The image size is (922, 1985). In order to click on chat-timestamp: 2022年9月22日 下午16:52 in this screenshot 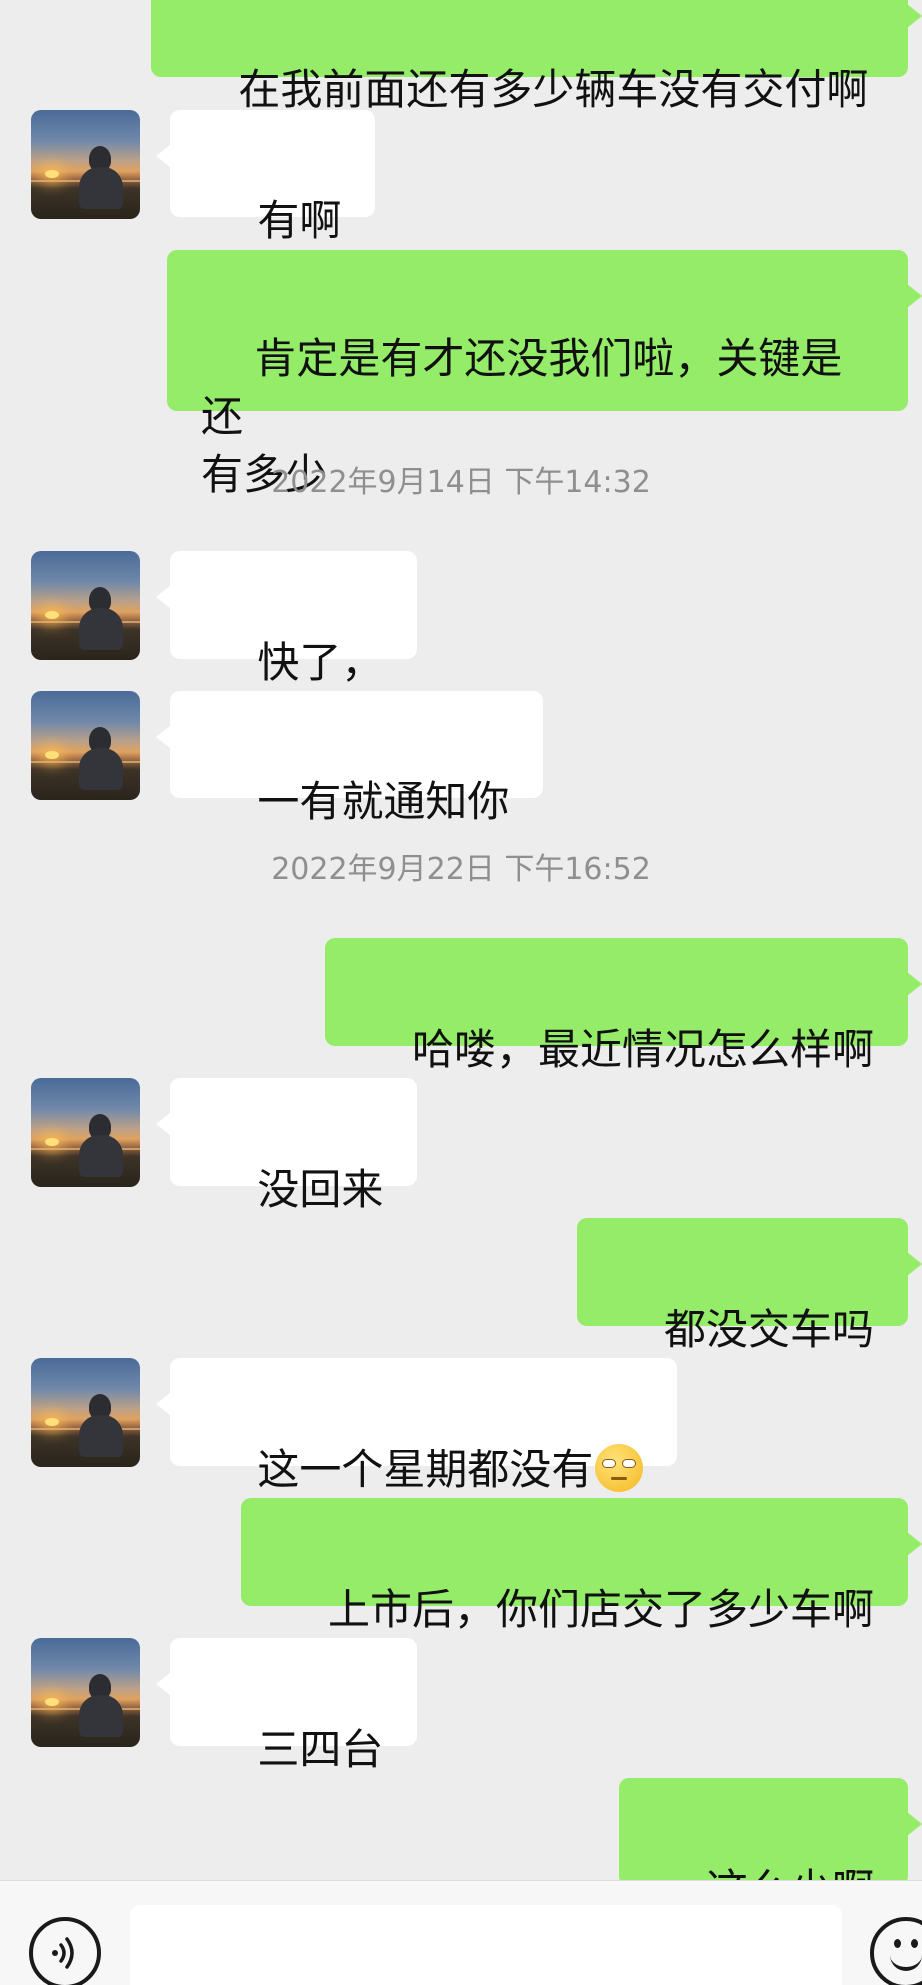, I will do `click(461, 869)`.